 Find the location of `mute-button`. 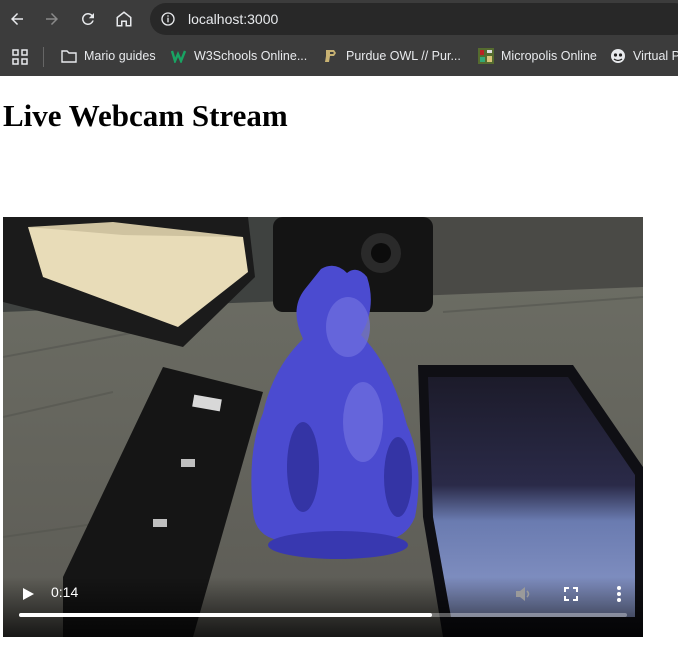

mute-button is located at coordinates (523, 594).